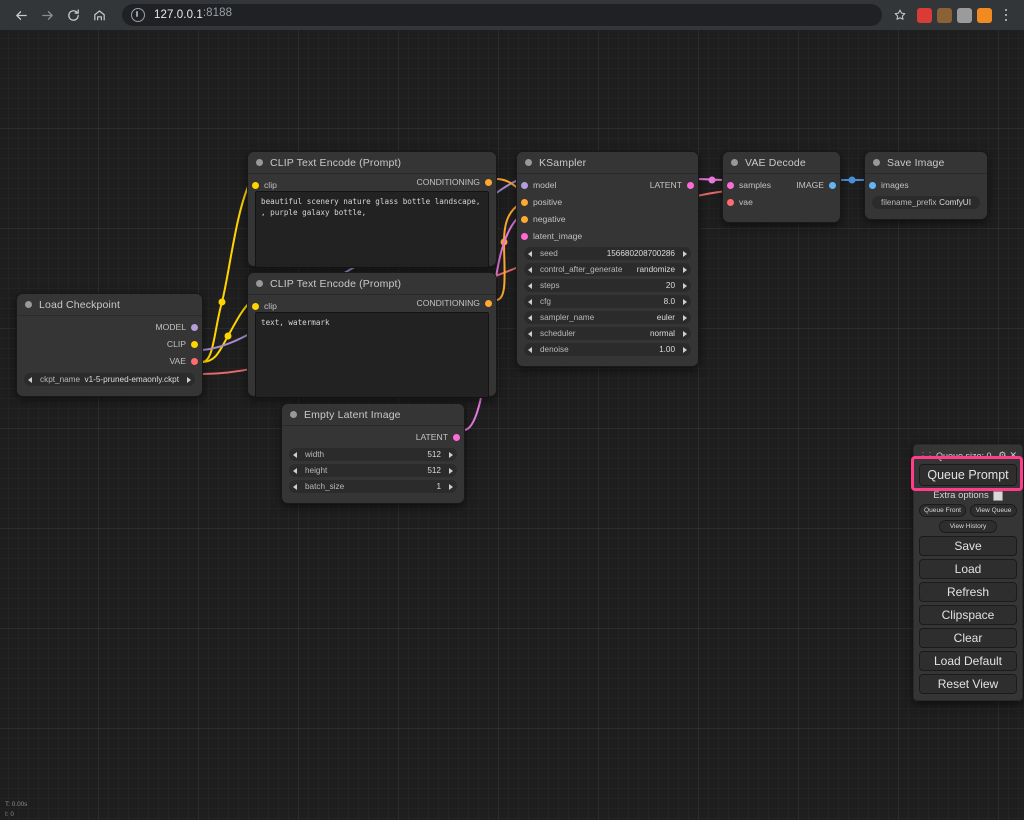 This screenshot has width=1024, height=820. Describe the element at coordinates (373, 437) in the screenshot. I see `output-slot-latent: LATENT` at that location.